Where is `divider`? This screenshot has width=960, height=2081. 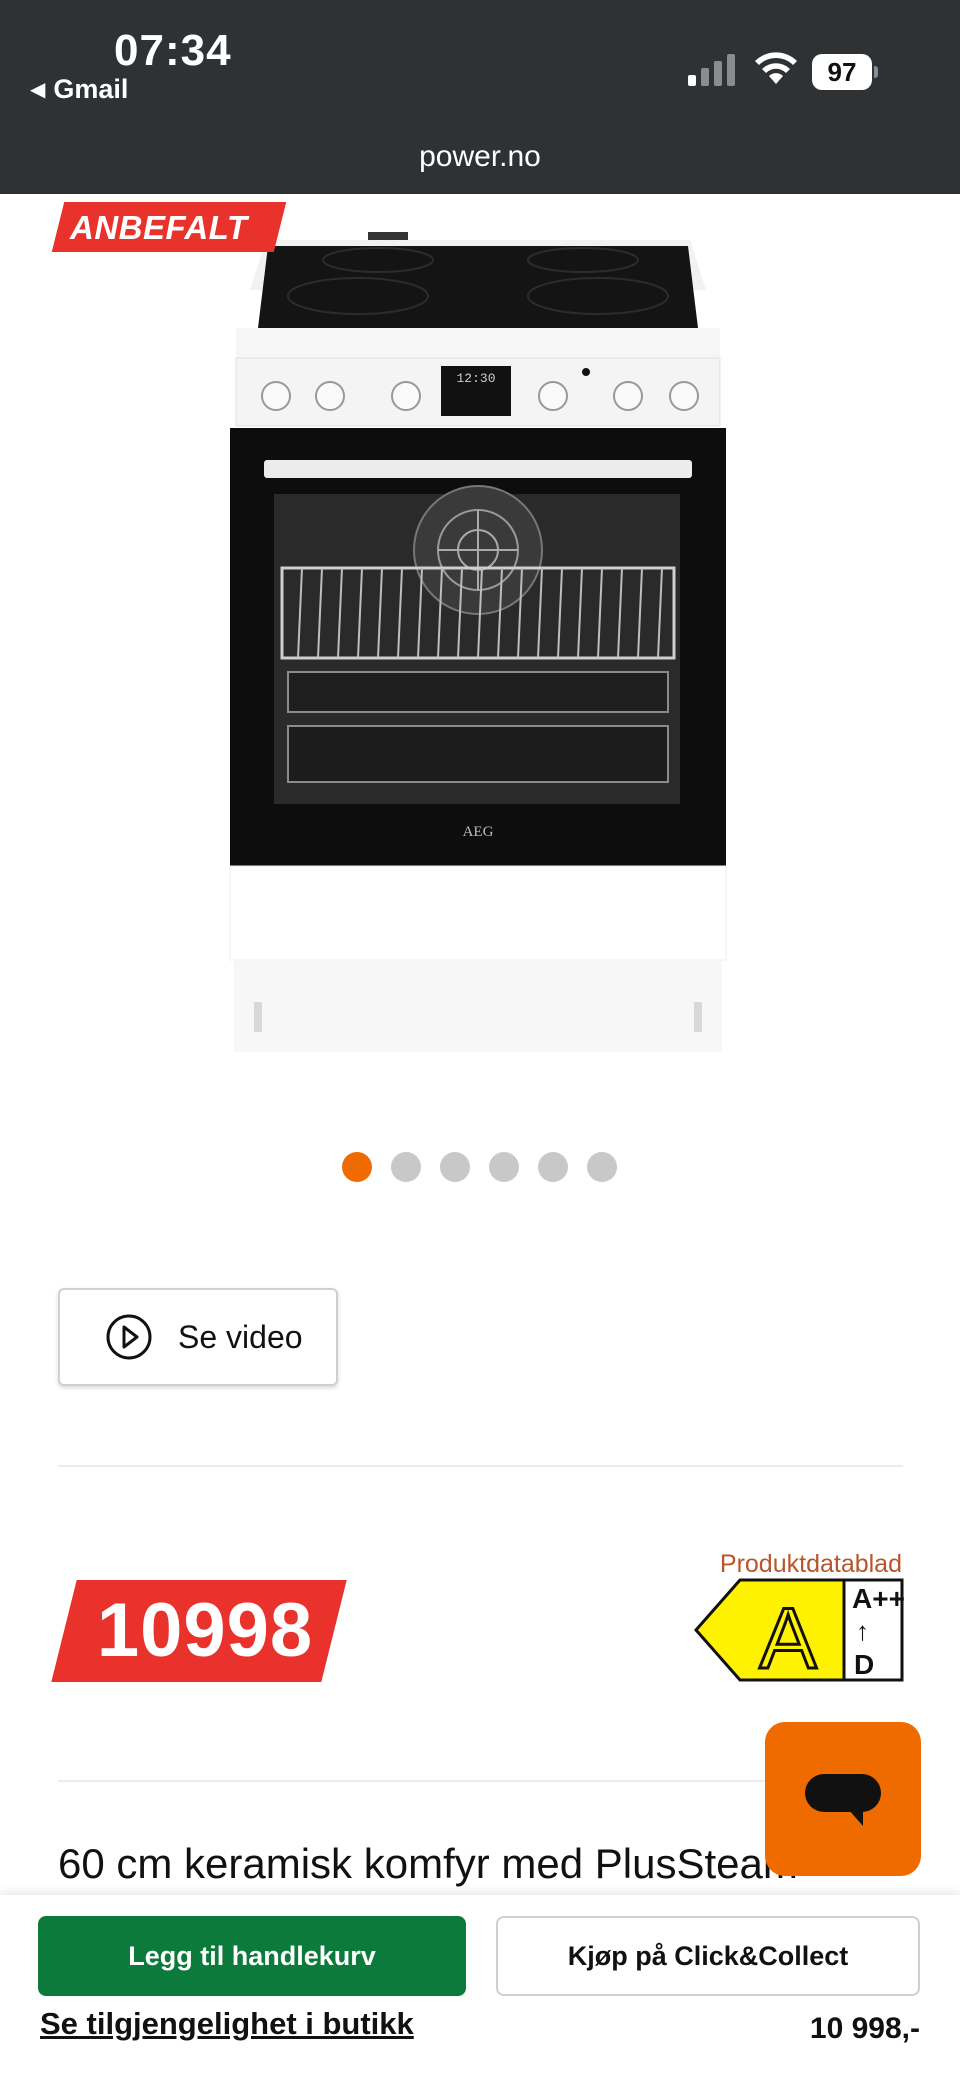
divider is located at coordinates (480, 1466).